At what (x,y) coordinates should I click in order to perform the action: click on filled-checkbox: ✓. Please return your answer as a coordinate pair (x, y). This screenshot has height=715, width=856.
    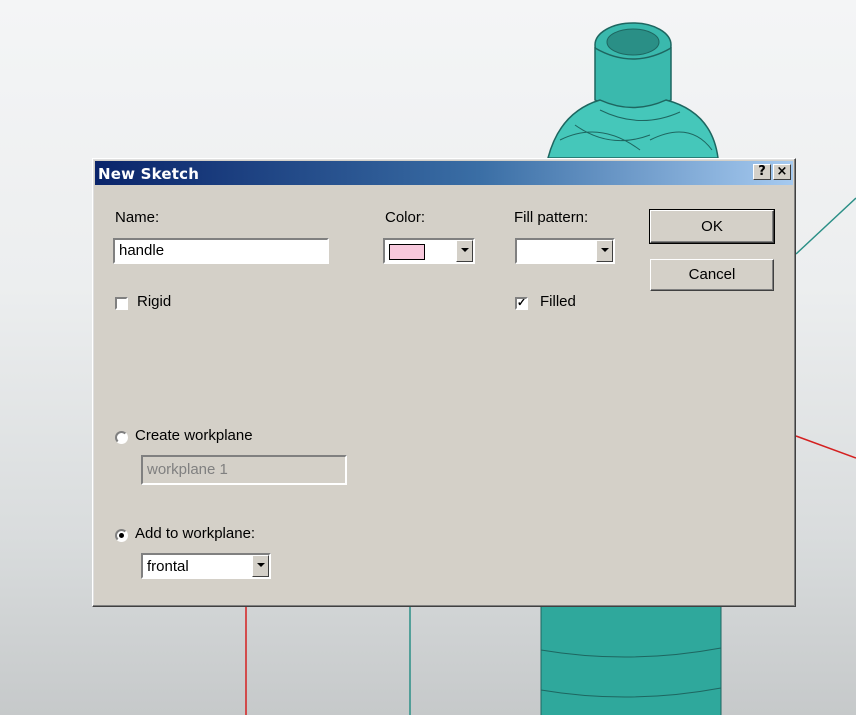
    Looking at the image, I should click on (521, 303).